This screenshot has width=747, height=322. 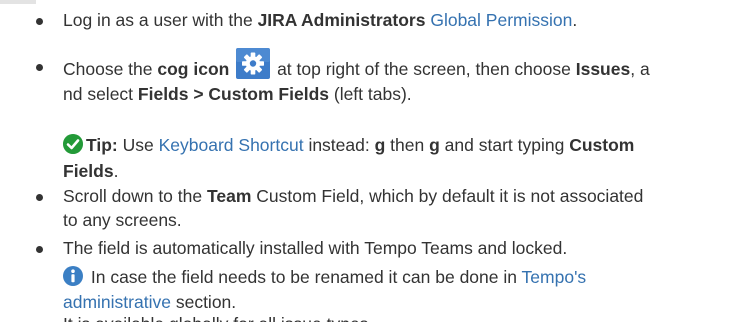 I want to click on info-text: section., so click(x=203, y=302).